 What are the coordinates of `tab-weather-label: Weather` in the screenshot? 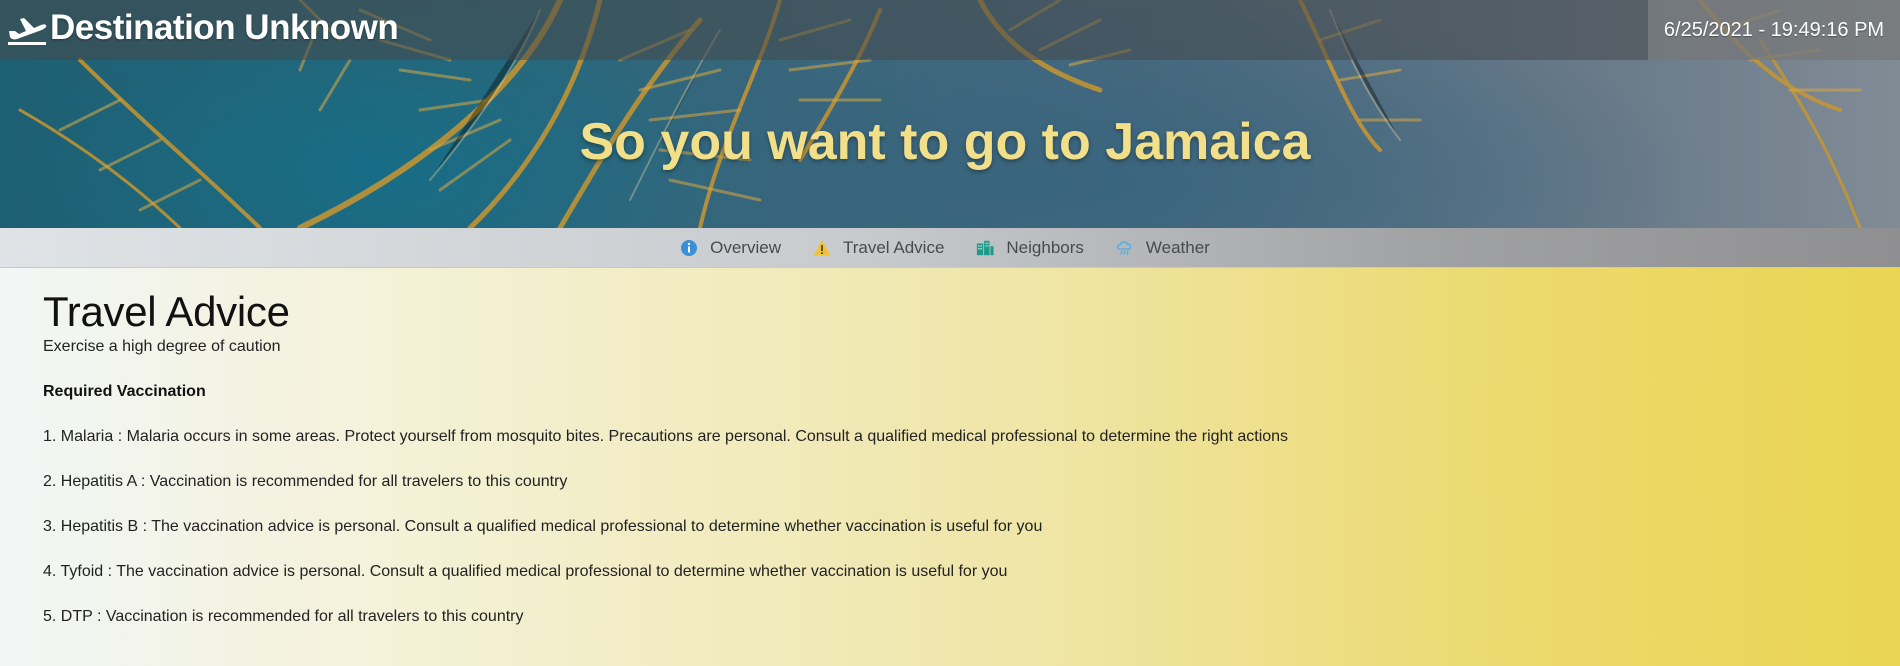 It's located at (1177, 247).